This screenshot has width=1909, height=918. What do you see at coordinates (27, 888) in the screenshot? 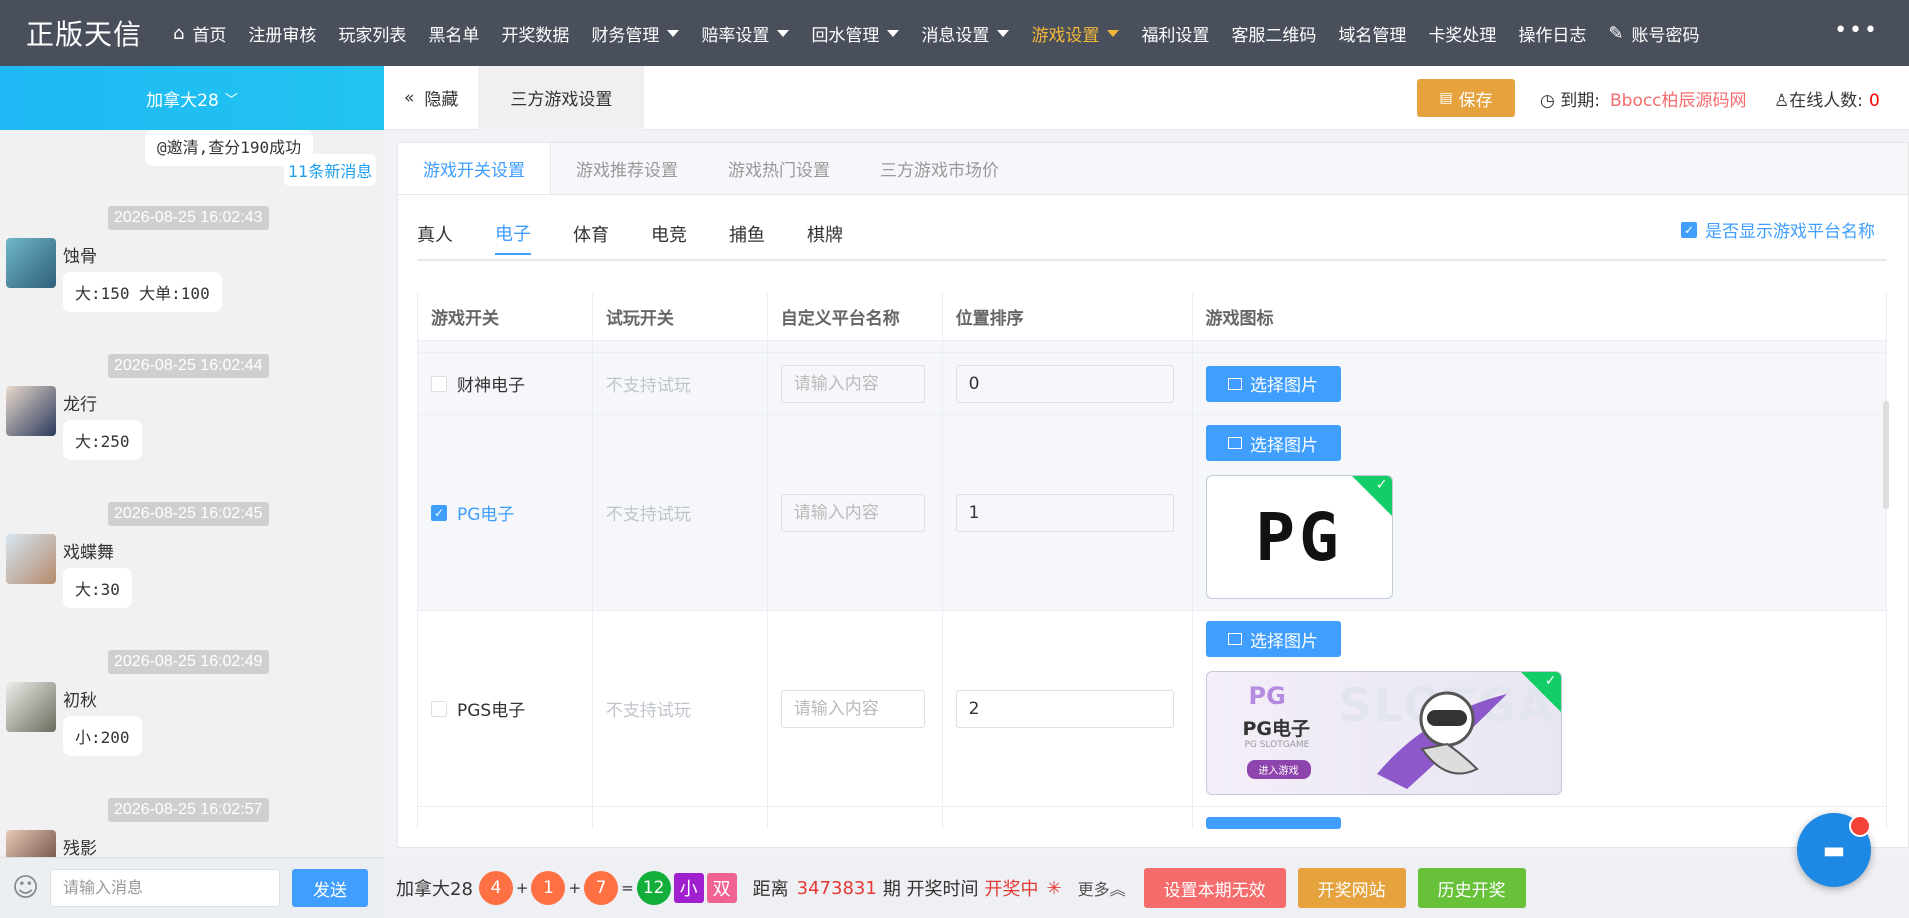
I see `emoji-icon: ☺` at bounding box center [27, 888].